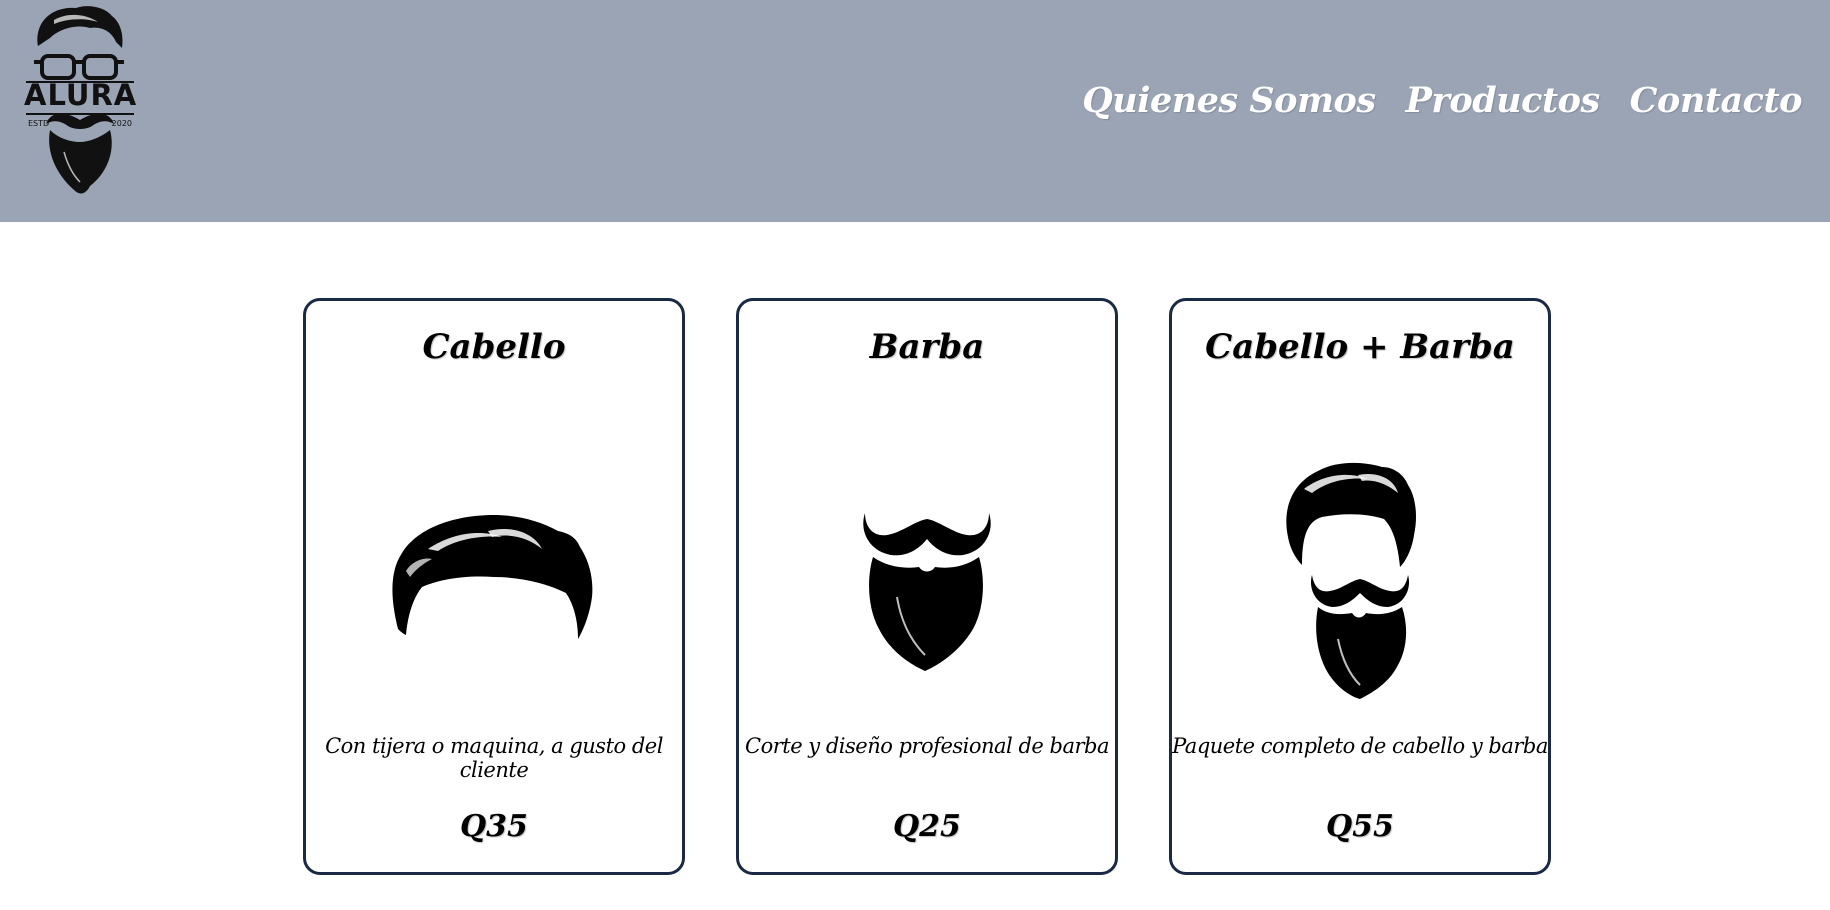  I want to click on main-nav: Quienes Somos Productos Contacto, so click(1442, 100).